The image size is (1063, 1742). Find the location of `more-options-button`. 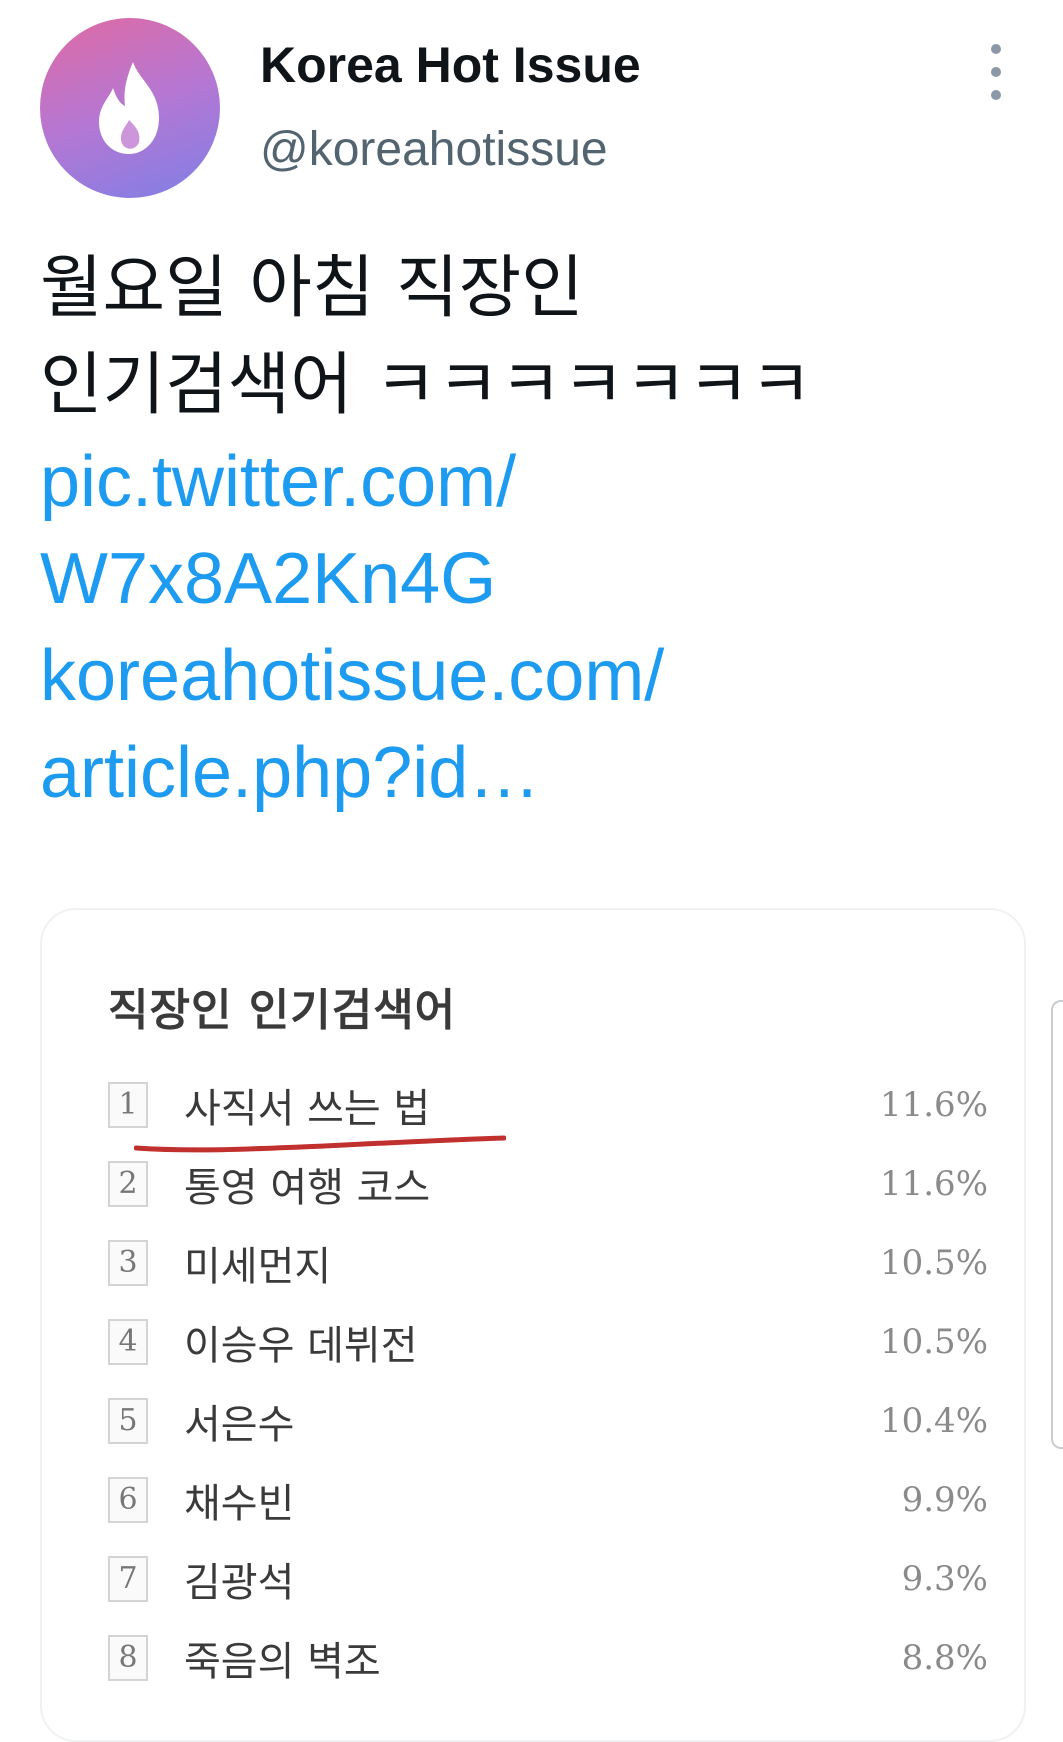

more-options-button is located at coordinates (996, 72).